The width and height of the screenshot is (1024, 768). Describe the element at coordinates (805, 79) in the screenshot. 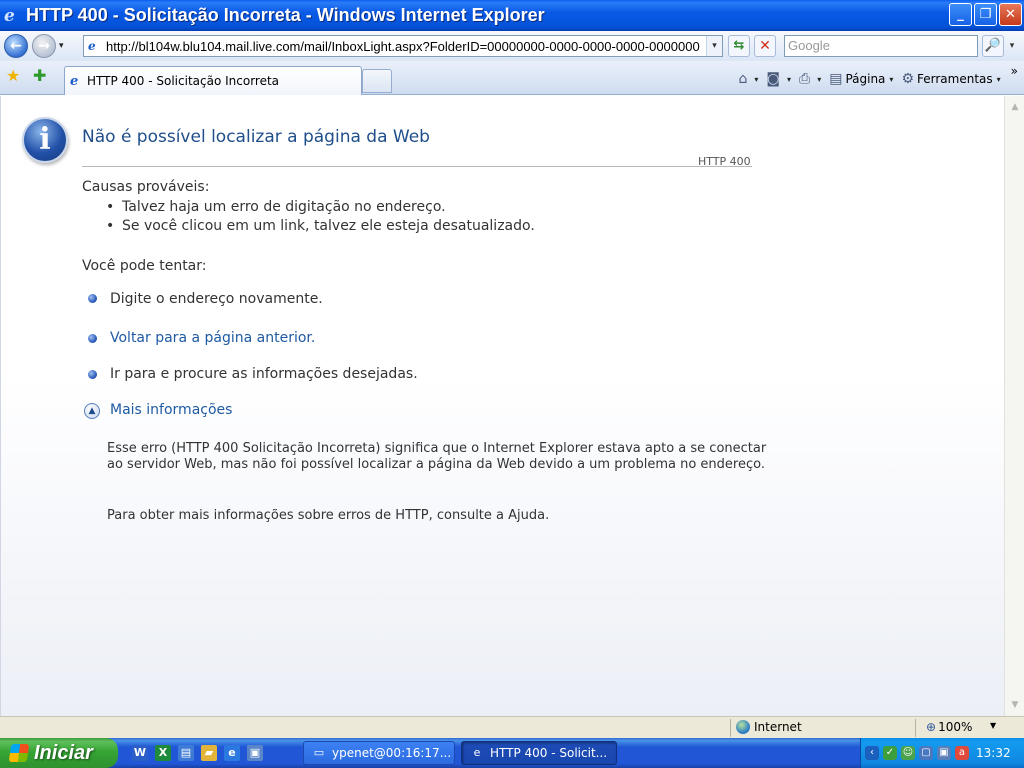

I see `print-icon: ⎙` at that location.